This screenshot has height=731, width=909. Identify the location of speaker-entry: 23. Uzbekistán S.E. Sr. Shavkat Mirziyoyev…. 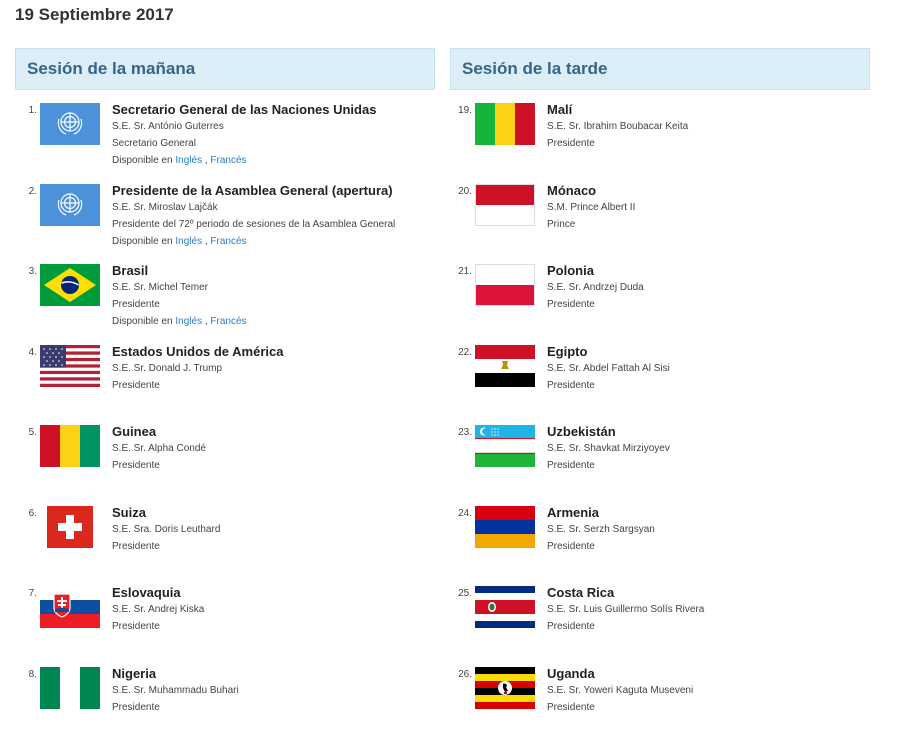
(660, 454).